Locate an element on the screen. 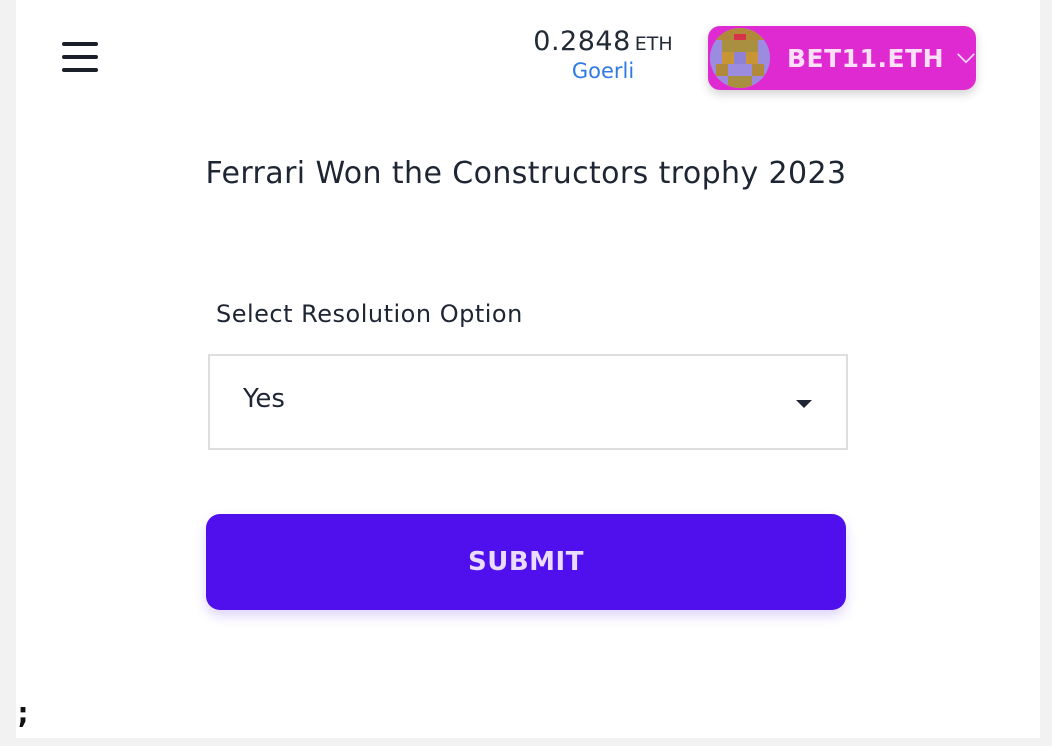 The width and height of the screenshot is (1052, 746). avatar-icon is located at coordinates (740, 58).